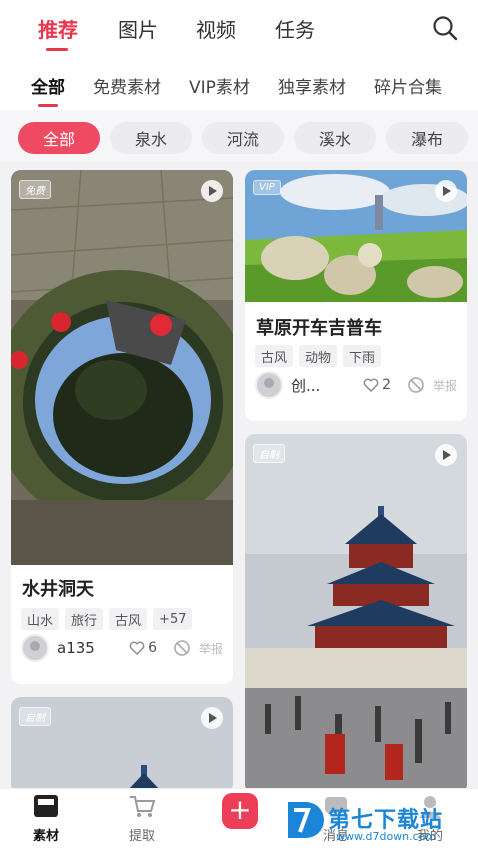  What do you see at coordinates (127, 85) in the screenshot?
I see `subtab-free: 免费素材` at bounding box center [127, 85].